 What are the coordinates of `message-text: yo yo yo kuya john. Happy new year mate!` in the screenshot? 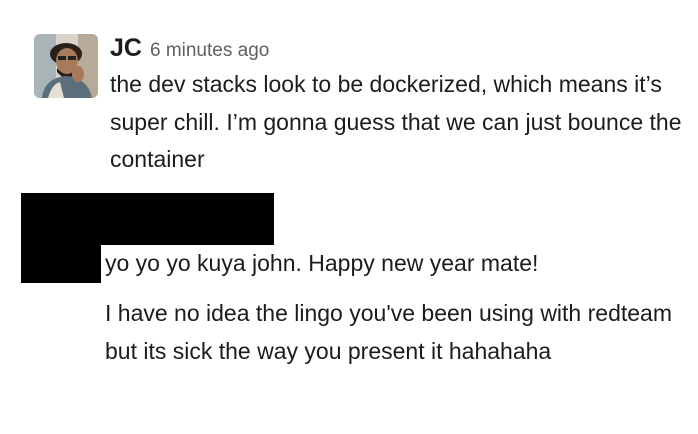 It's located at (322, 263).